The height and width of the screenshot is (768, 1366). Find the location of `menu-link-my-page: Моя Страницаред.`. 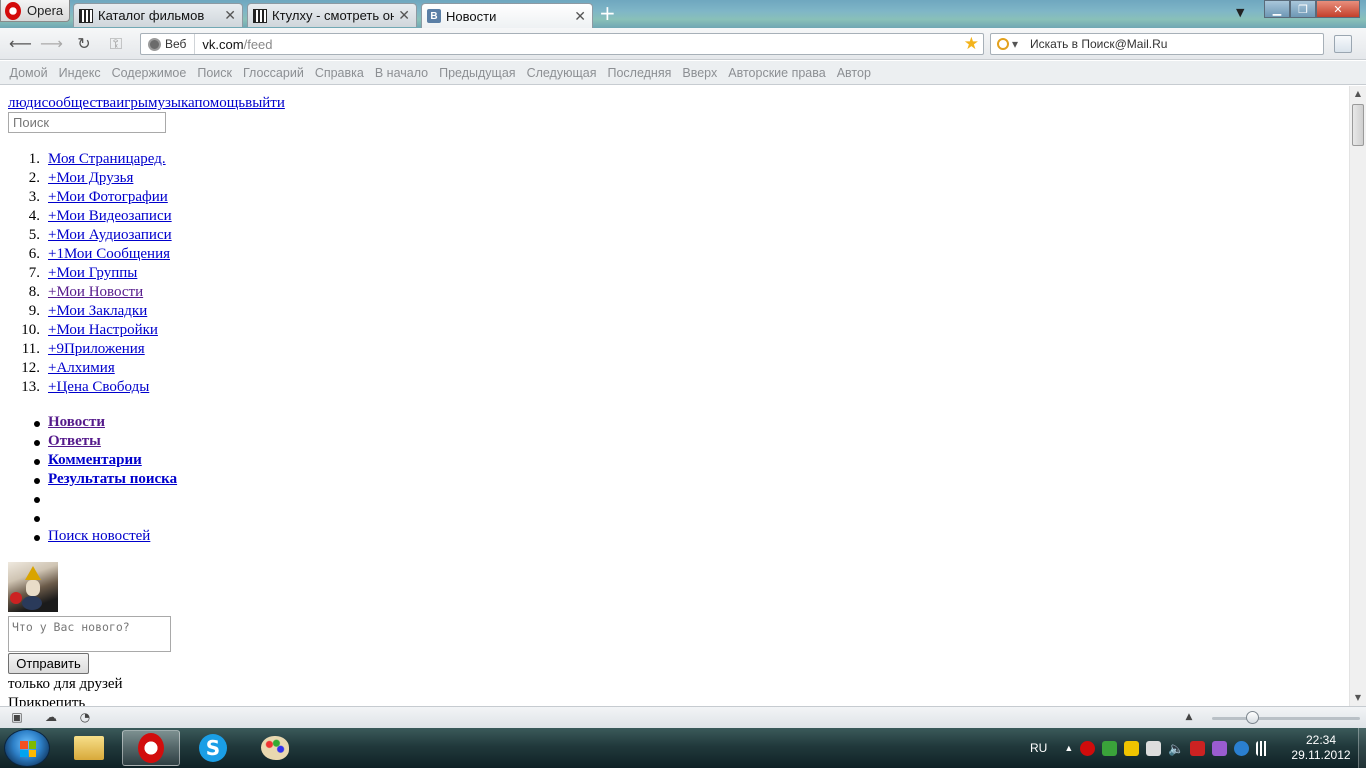

menu-link-my-page: Моя Страницаред. is located at coordinates (107, 159).